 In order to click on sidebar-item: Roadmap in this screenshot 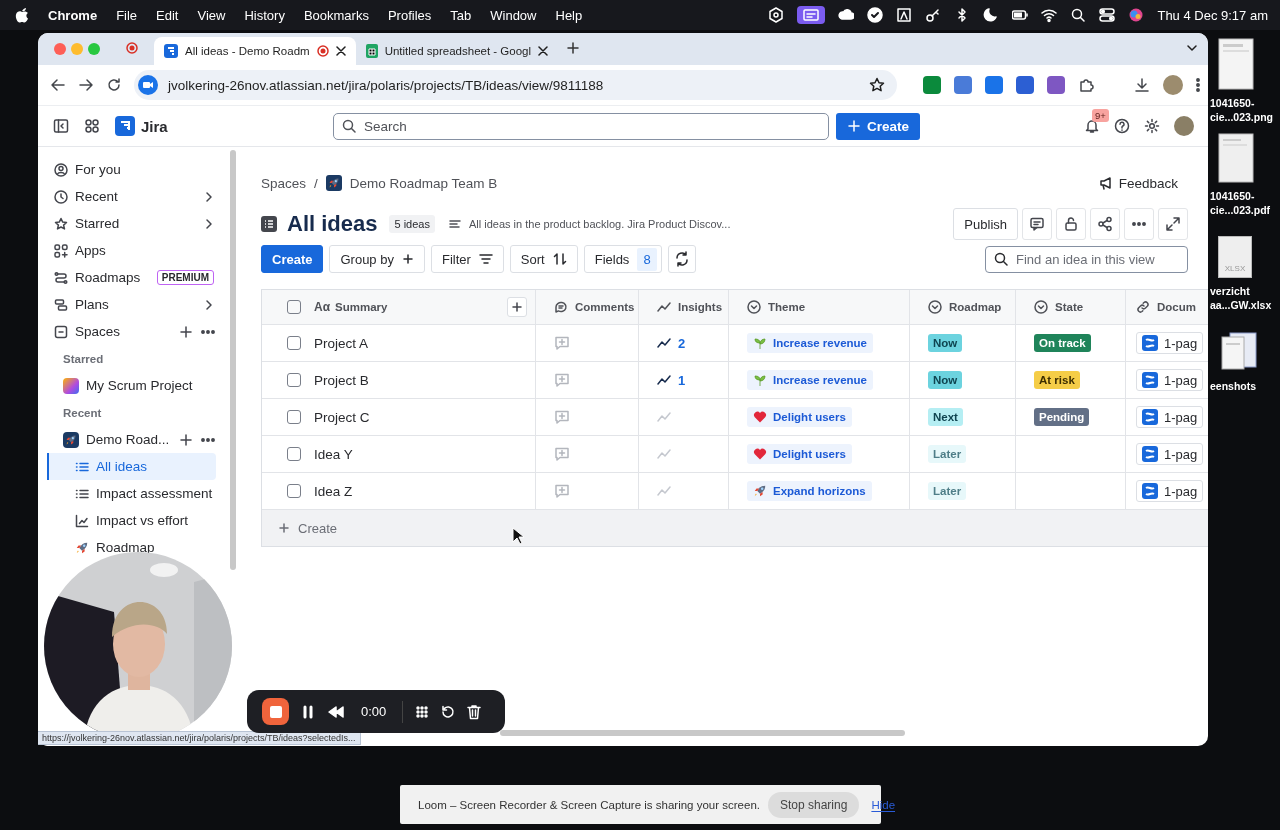, I will do `click(127, 547)`.